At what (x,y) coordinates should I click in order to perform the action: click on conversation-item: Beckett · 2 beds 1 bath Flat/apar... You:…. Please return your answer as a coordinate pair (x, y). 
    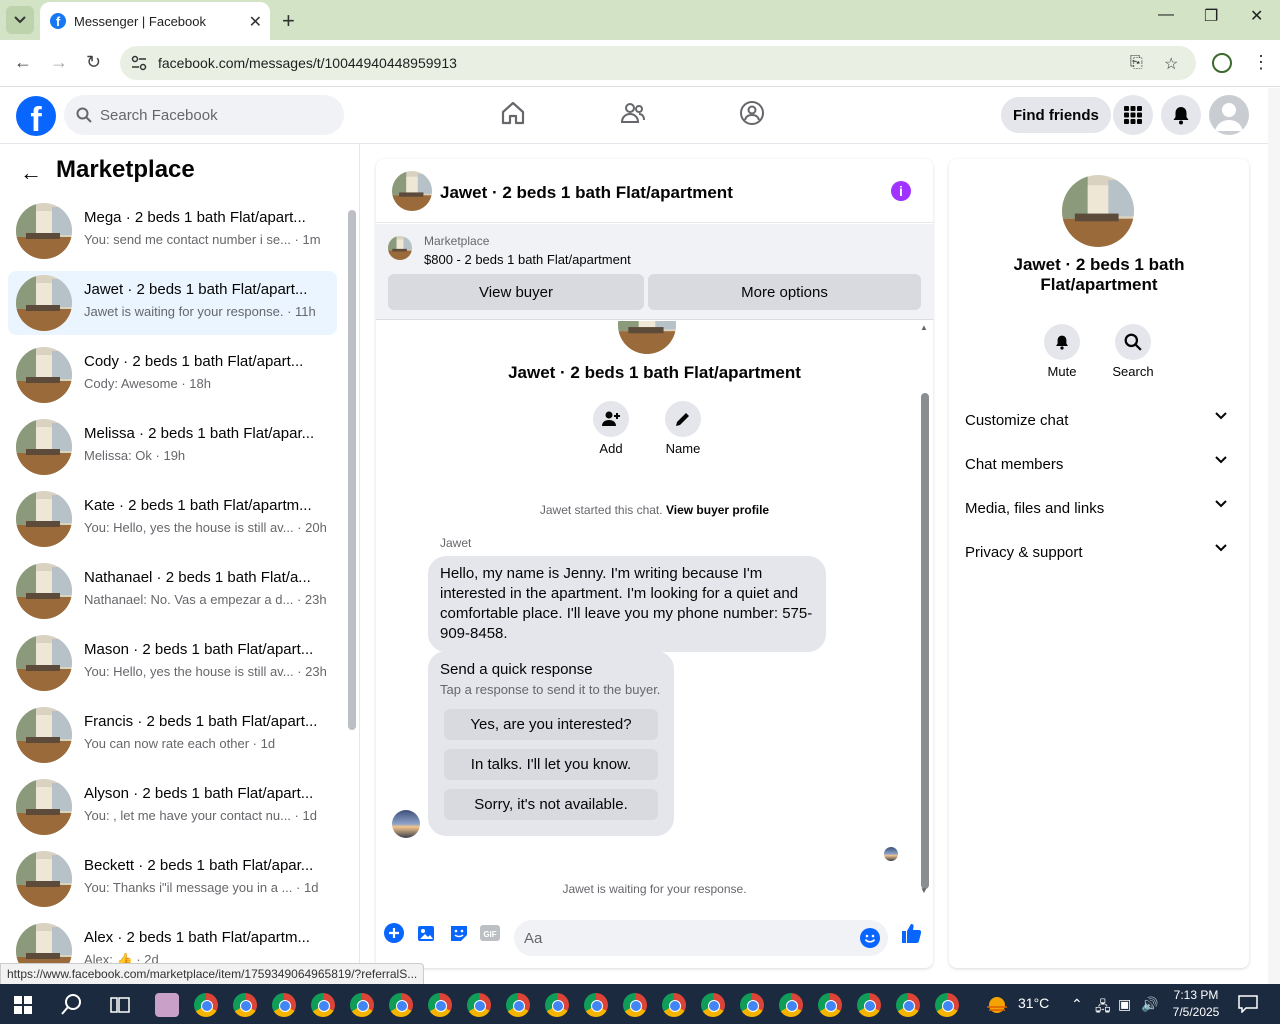
    Looking at the image, I should click on (172, 879).